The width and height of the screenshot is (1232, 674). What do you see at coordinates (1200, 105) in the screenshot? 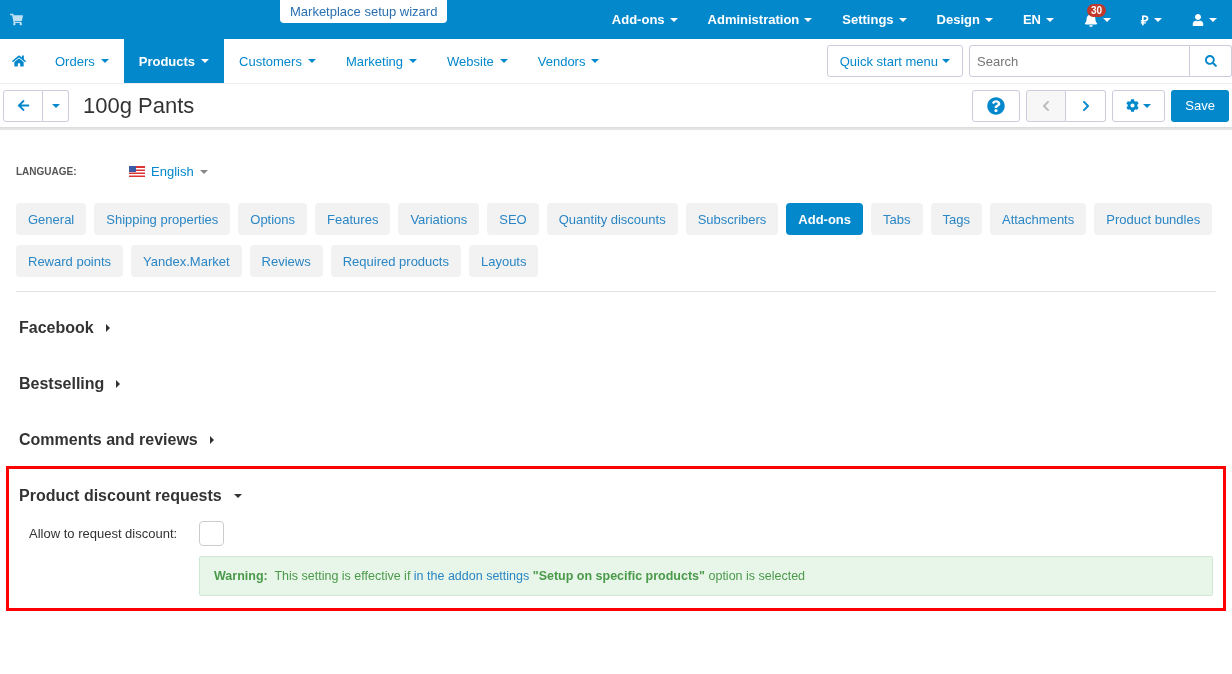
I see `save-button: Save` at bounding box center [1200, 105].